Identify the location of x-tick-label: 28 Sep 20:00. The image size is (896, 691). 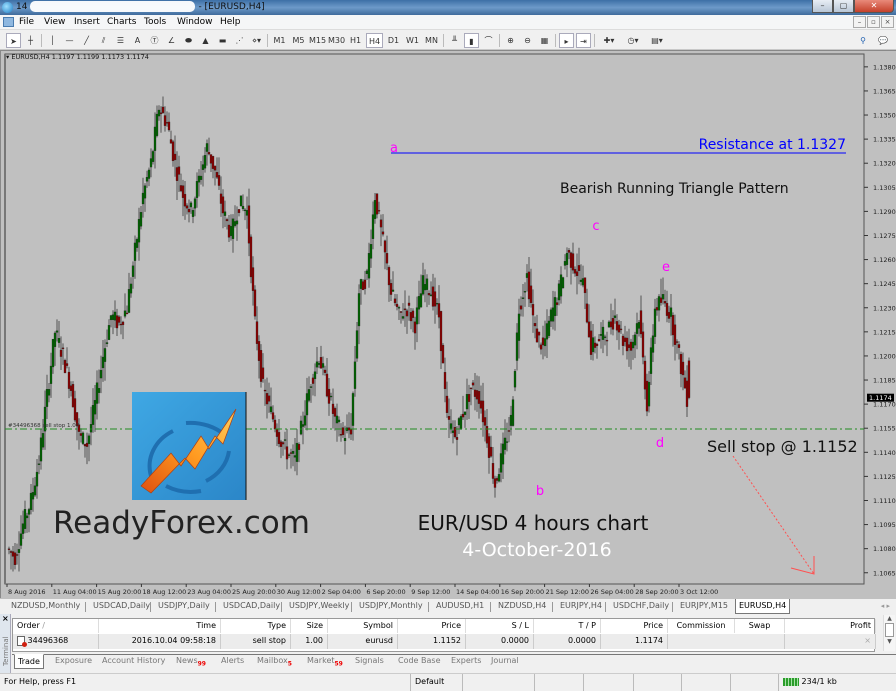
(656, 592).